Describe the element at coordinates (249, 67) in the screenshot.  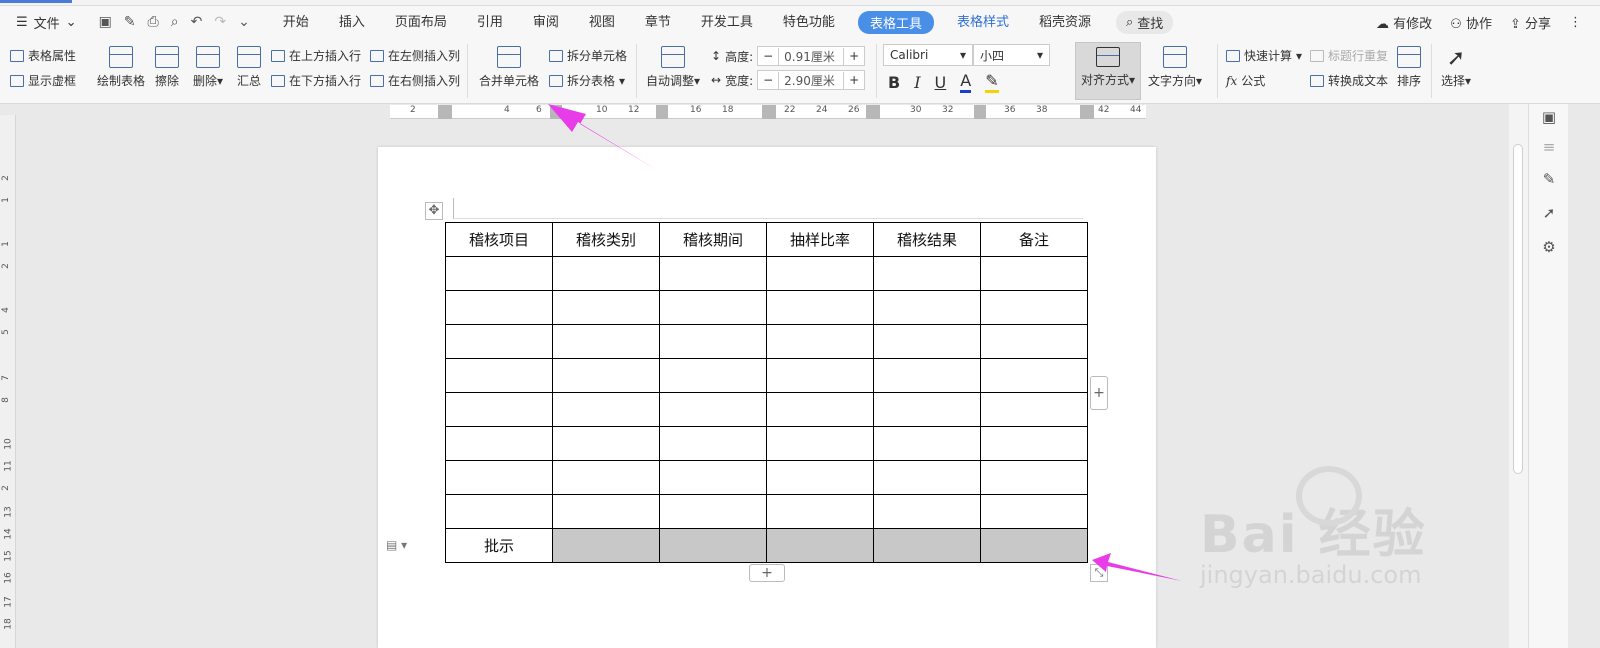
I see `summary-button: 汇总` at that location.